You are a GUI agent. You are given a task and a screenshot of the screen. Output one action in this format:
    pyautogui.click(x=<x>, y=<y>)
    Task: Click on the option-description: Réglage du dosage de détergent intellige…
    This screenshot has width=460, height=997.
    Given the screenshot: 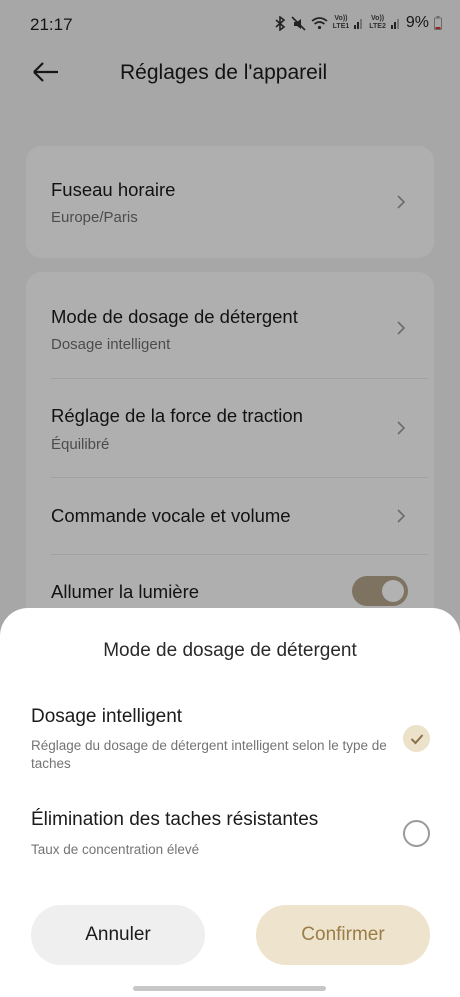 What is the action you would take?
    pyautogui.click(x=209, y=754)
    